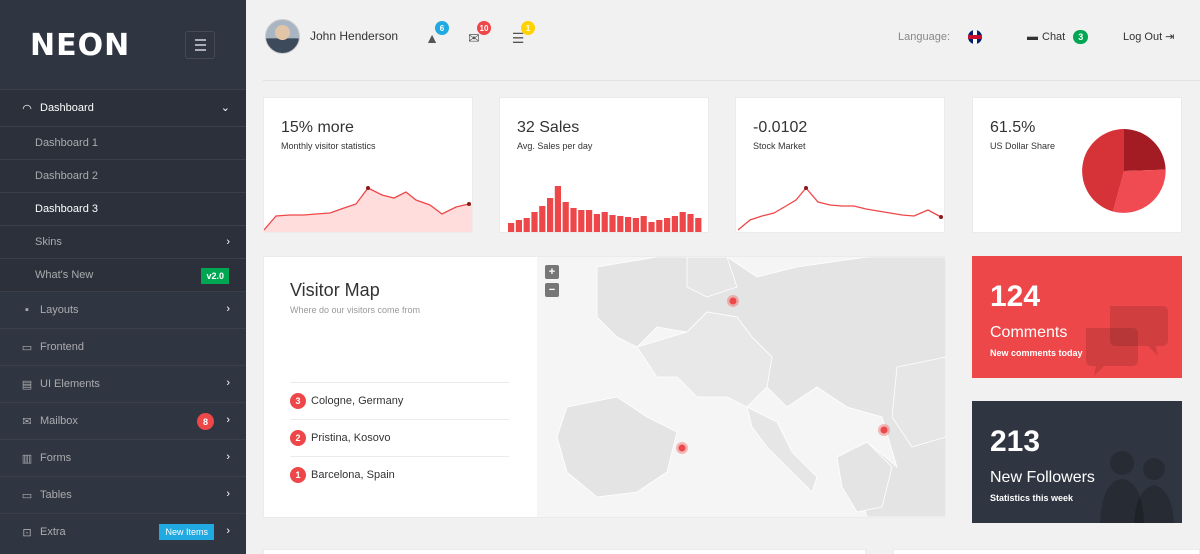  What do you see at coordinates (328, 146) in the screenshot?
I see `tile-label: Monthly visitor statistics` at bounding box center [328, 146].